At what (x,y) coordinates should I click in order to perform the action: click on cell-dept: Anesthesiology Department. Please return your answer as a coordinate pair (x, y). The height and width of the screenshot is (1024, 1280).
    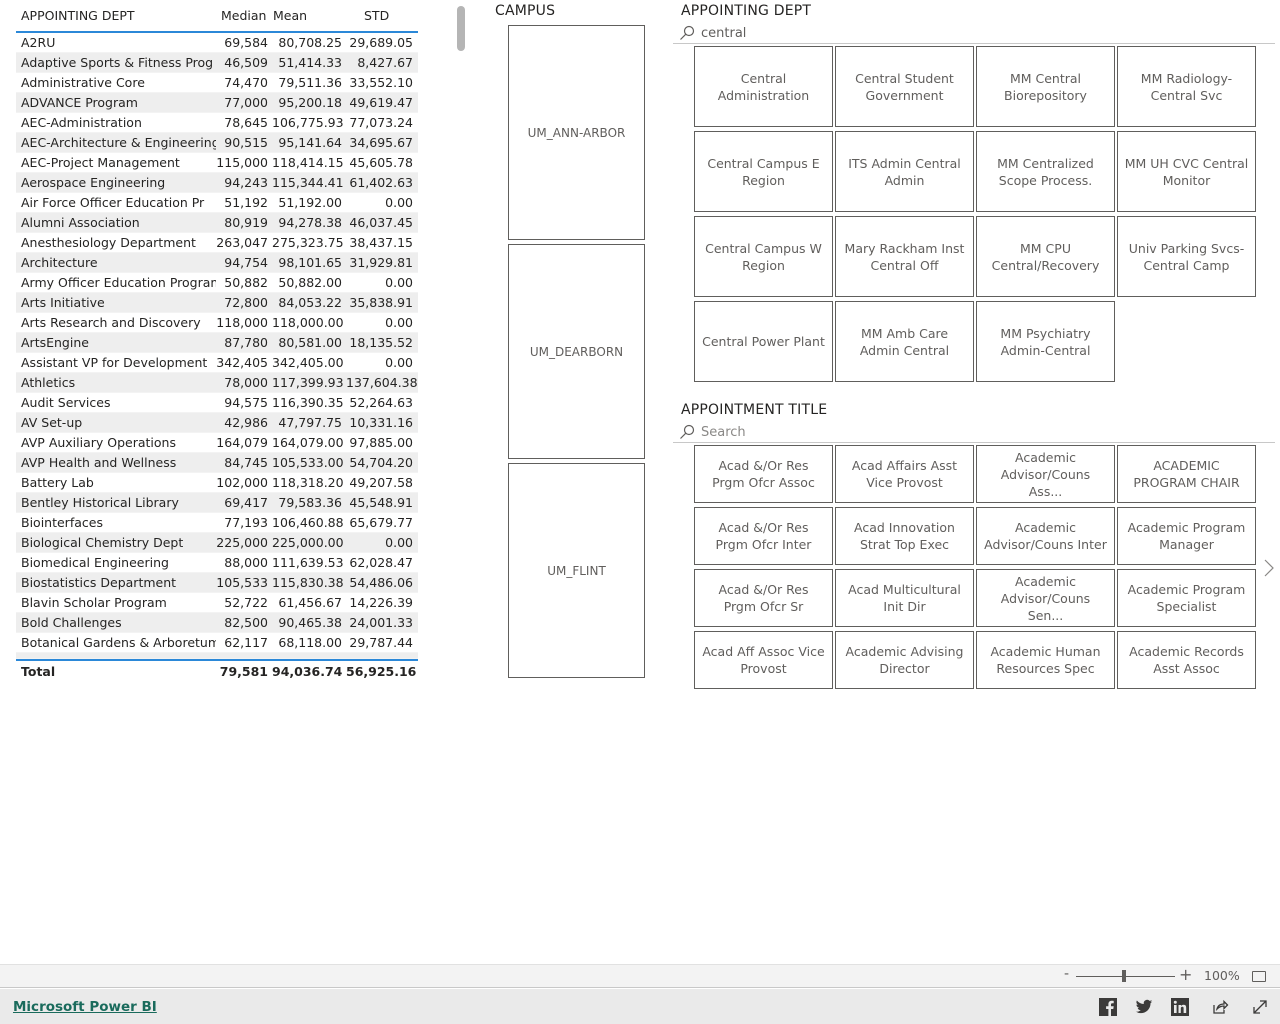
    Looking at the image, I should click on (108, 242).